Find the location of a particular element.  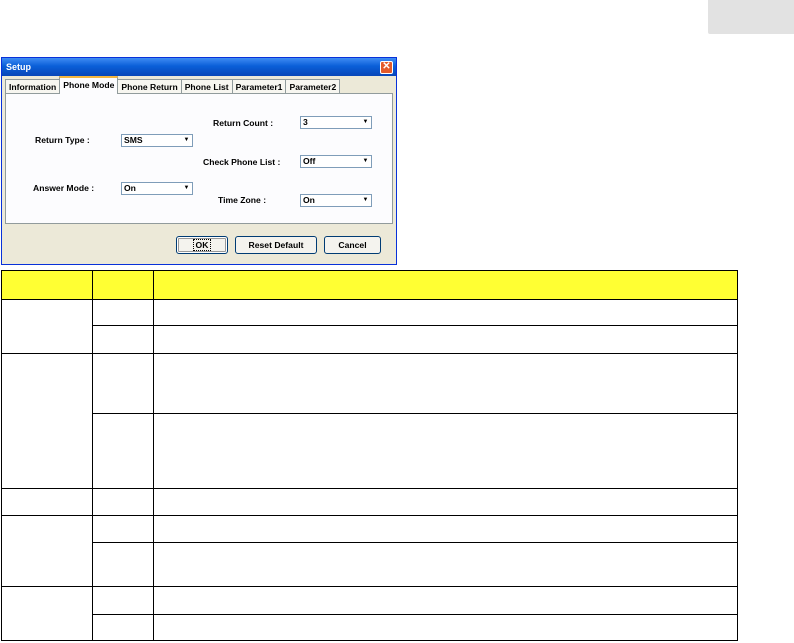

check-phone-list-label: Check Phone List : is located at coordinates (242, 162).